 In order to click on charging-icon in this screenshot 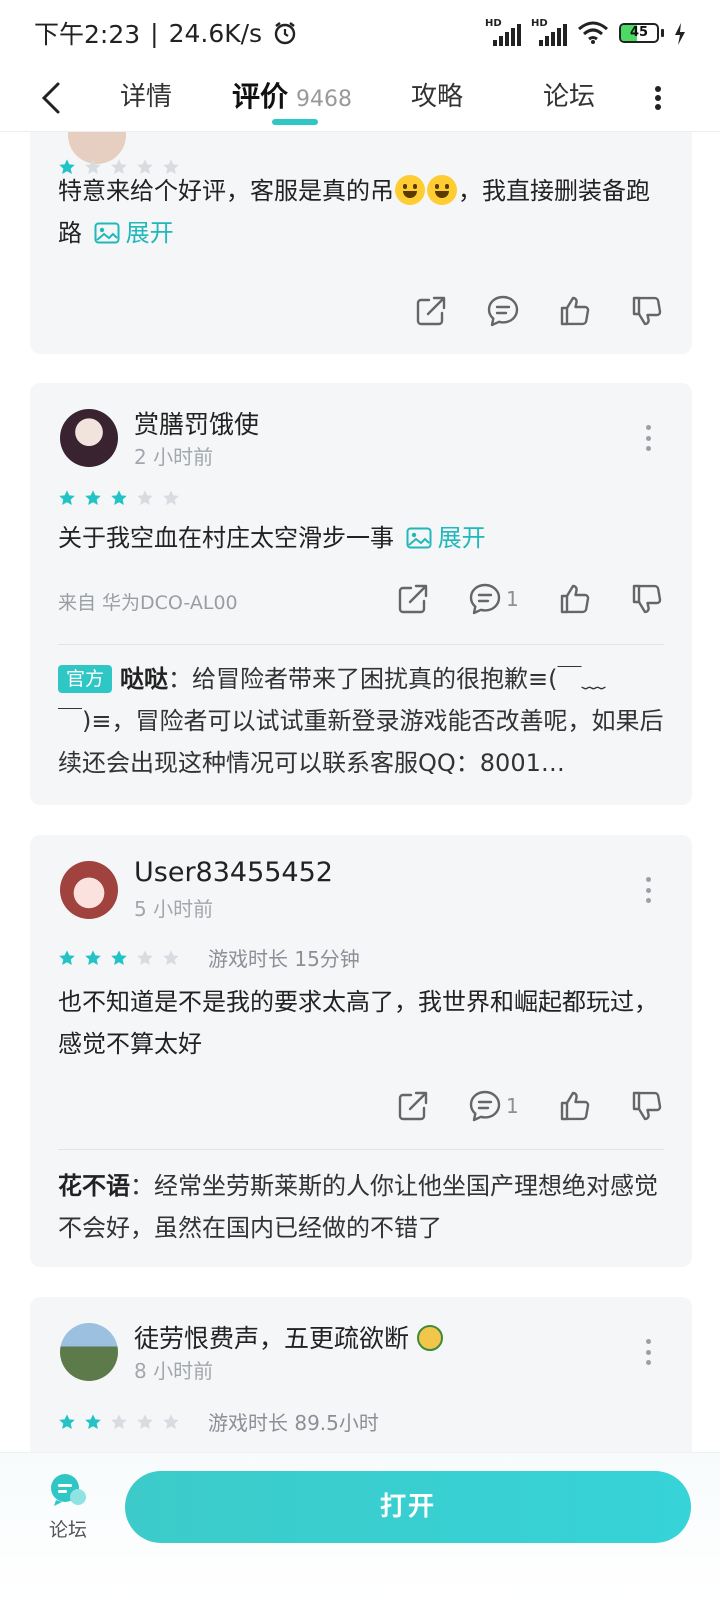, I will do `click(680, 33)`.